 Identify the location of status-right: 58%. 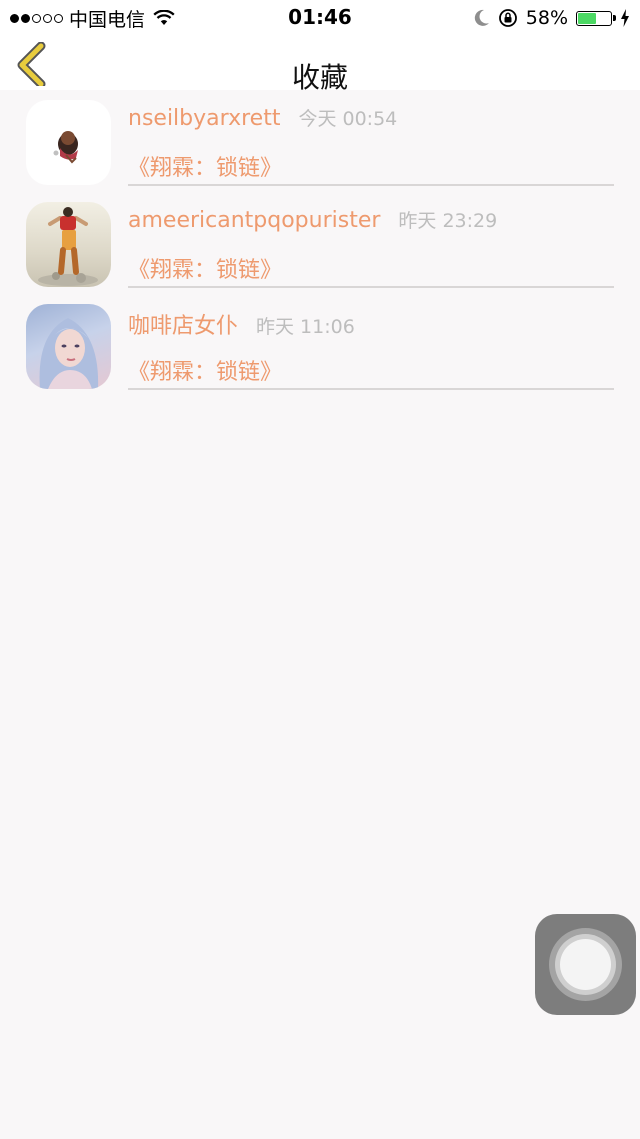
(552, 18).